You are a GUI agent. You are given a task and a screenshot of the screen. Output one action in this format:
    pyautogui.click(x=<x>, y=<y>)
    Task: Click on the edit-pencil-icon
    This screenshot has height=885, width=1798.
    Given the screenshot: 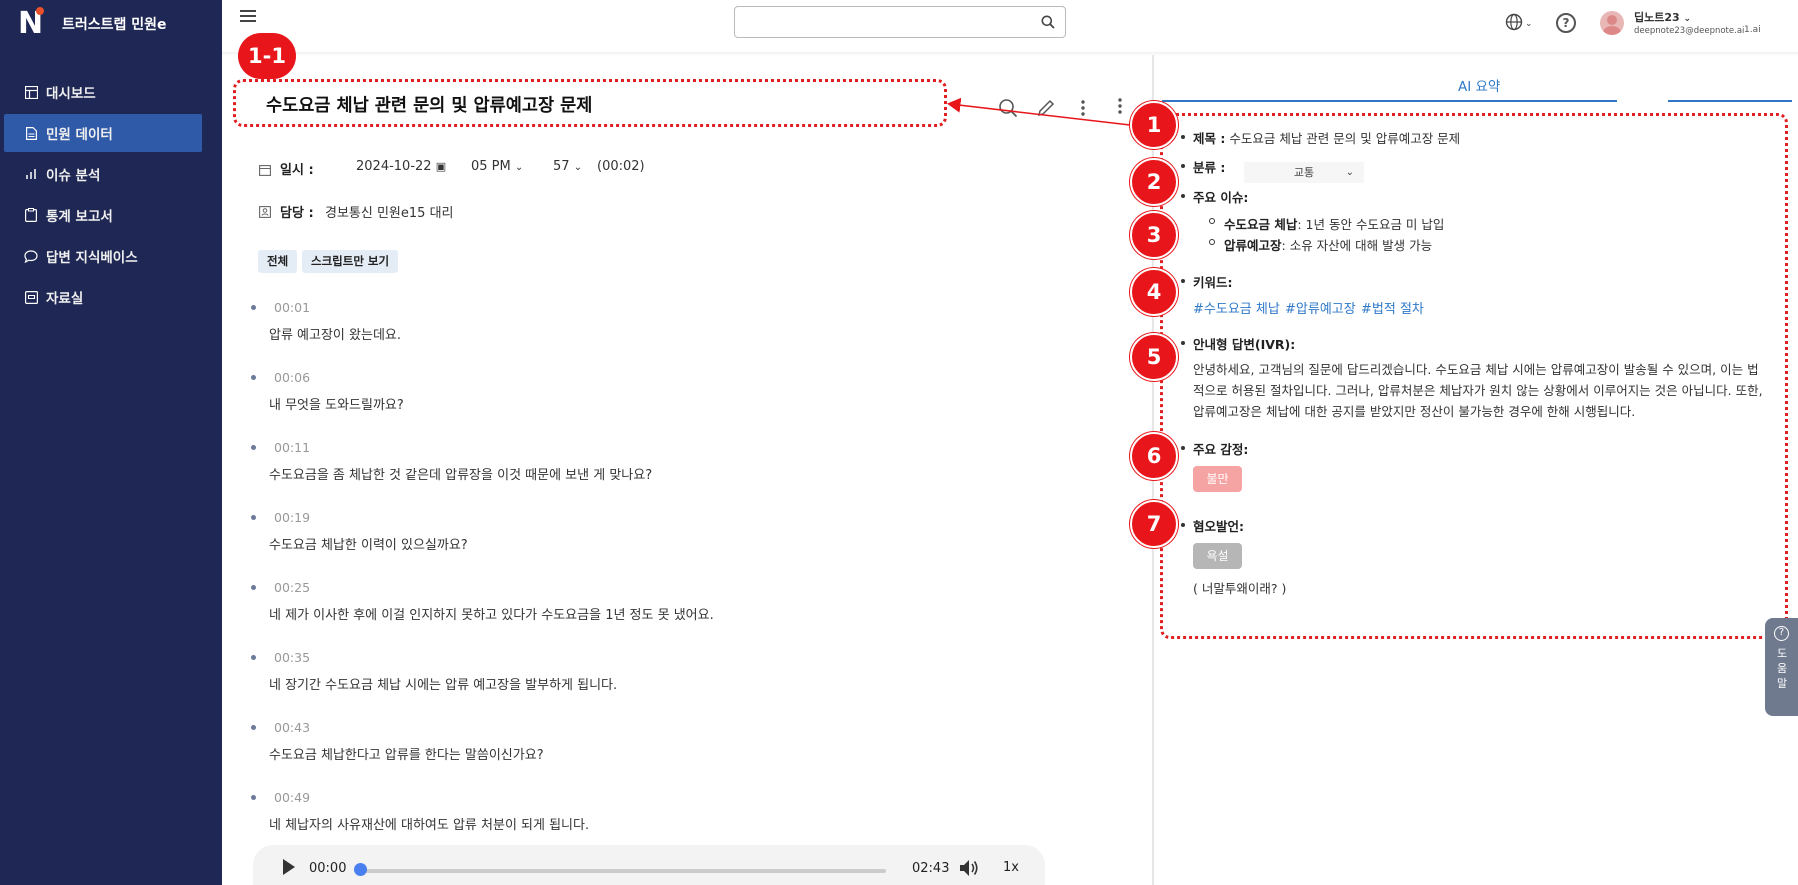 What is the action you would take?
    pyautogui.click(x=1046, y=110)
    